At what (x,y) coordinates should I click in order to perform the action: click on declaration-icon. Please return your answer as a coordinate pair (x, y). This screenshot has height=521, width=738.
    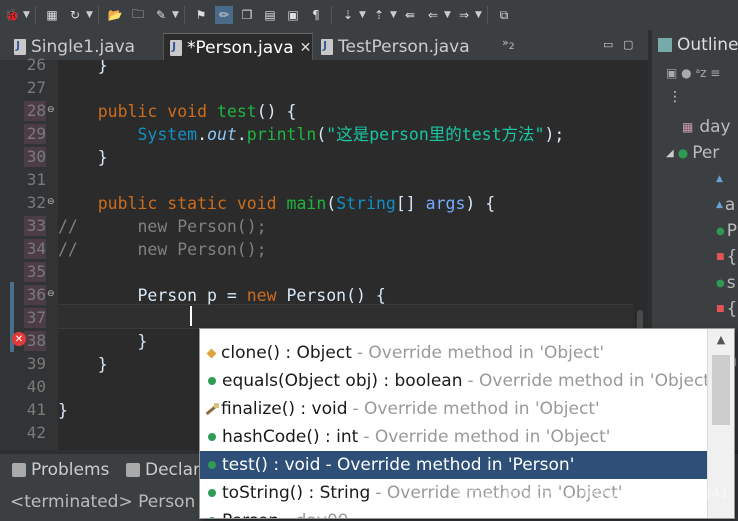
    Looking at the image, I should click on (133, 470).